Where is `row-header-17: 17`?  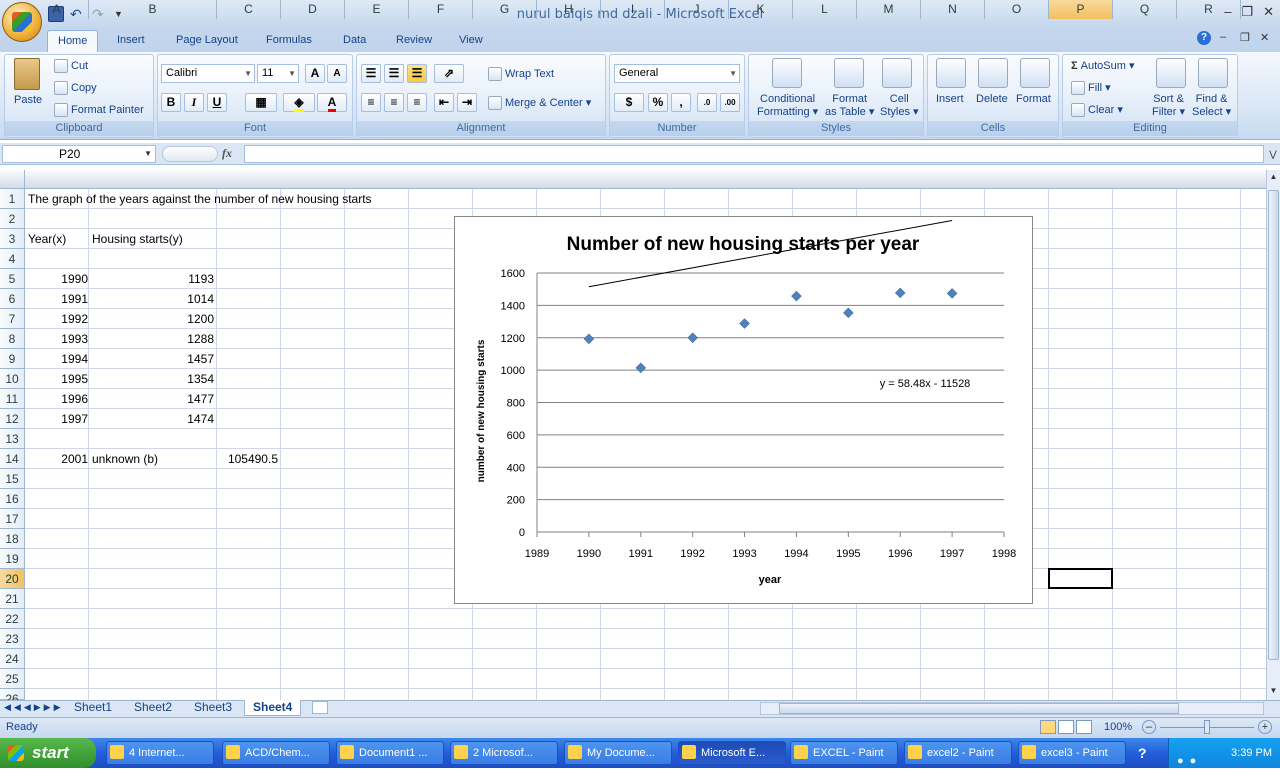 row-header-17: 17 is located at coordinates (12, 519).